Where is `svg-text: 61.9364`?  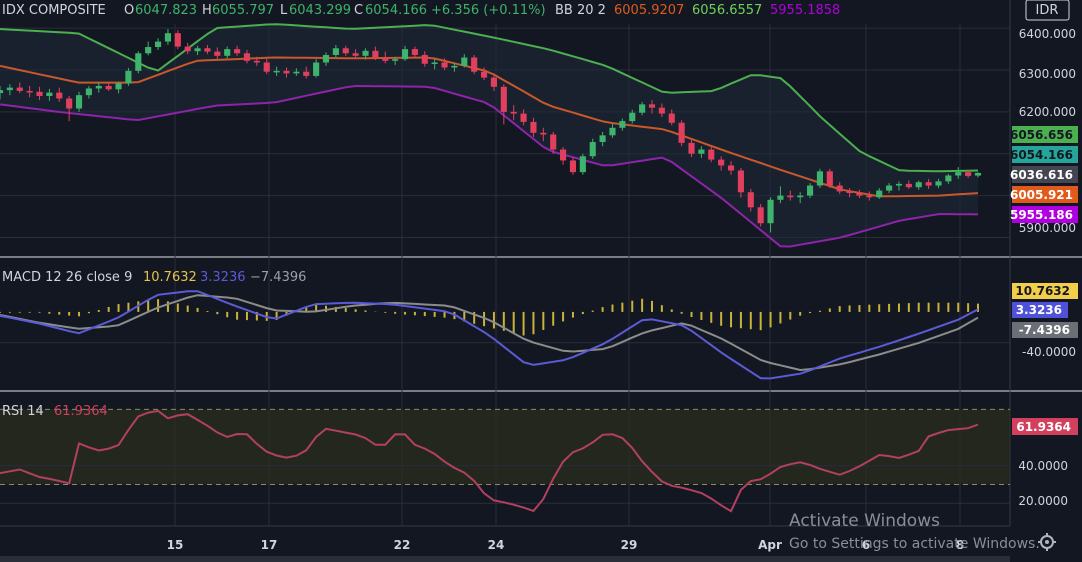
svg-text: 61.9364 is located at coordinates (1043, 427).